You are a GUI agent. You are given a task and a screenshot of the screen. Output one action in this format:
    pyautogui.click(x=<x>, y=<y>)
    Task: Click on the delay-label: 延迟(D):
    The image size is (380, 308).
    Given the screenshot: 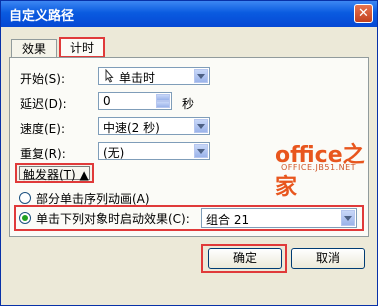 What is the action you would take?
    pyautogui.click(x=43, y=104)
    